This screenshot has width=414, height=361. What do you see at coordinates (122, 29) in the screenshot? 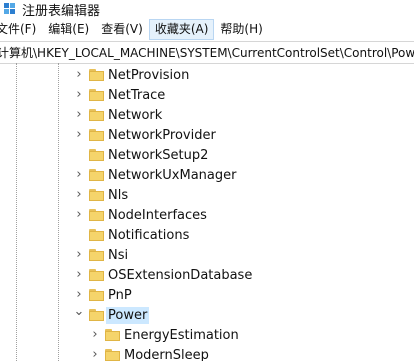
I see `menu-view: 查看(V)` at bounding box center [122, 29].